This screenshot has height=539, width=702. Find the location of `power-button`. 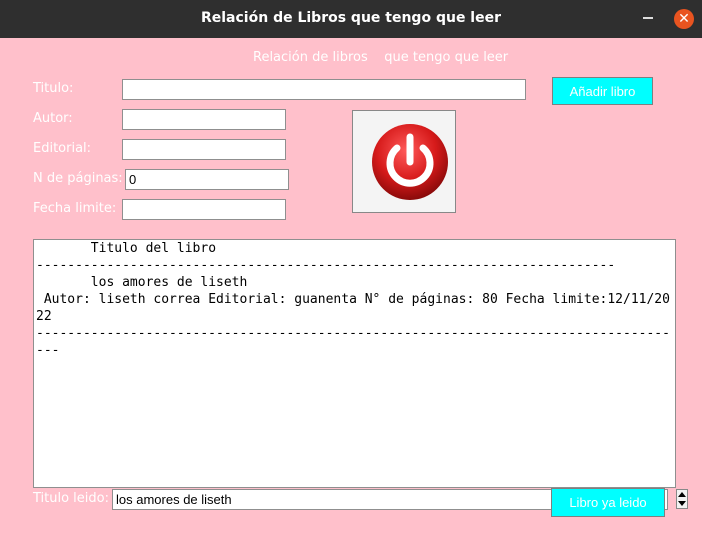

power-button is located at coordinates (404, 161).